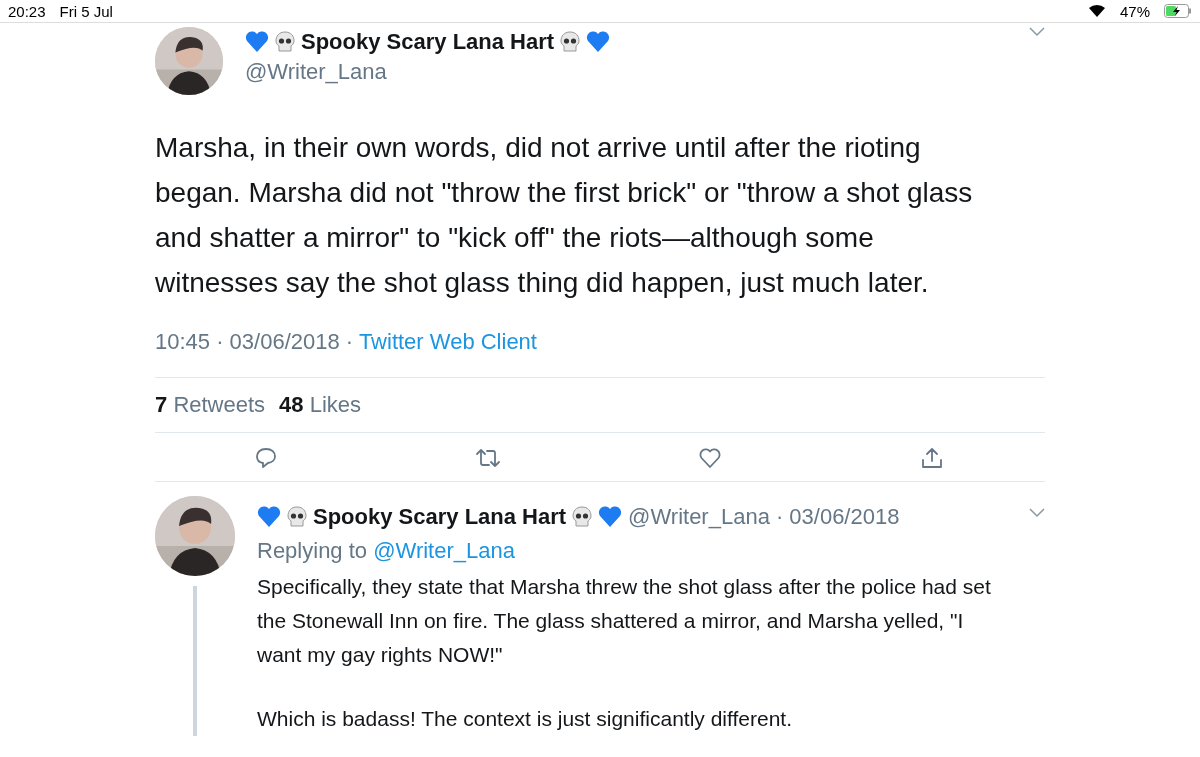  Describe the element at coordinates (386, 551) in the screenshot. I see `replying-label: Replying to @Writer_Lana` at that location.